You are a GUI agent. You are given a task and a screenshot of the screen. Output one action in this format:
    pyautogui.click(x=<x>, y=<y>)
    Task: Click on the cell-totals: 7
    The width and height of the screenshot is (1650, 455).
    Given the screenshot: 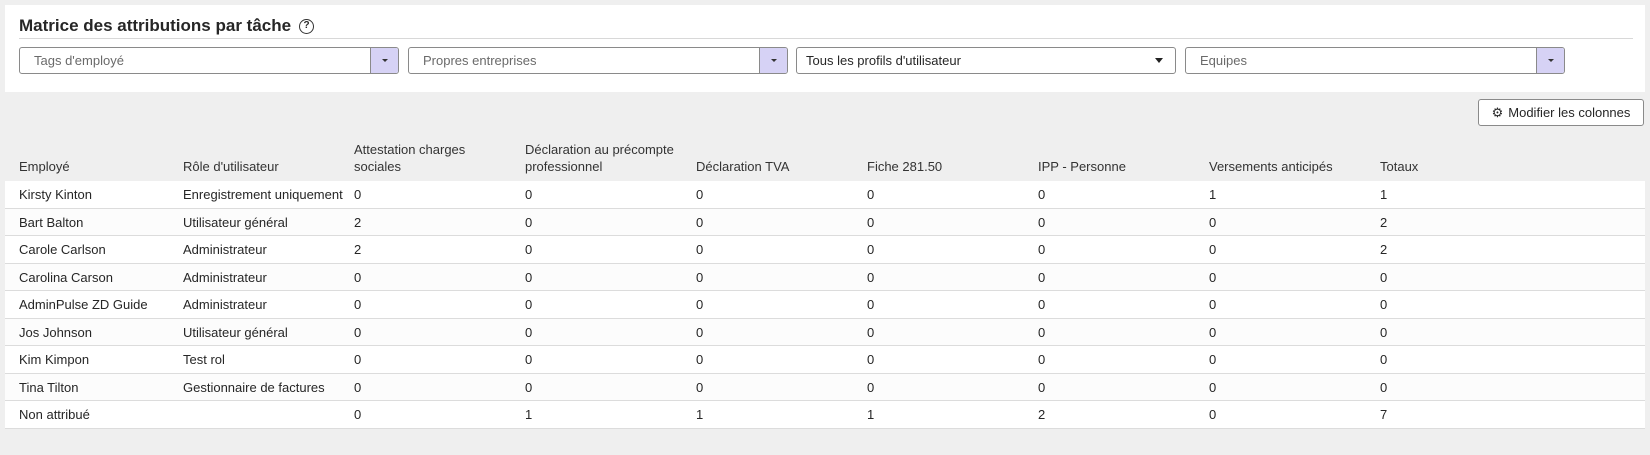 What is the action you would take?
    pyautogui.click(x=1384, y=414)
    